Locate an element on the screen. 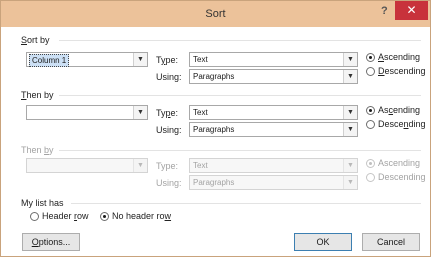  cancel-button: Cancel is located at coordinates (391, 242).